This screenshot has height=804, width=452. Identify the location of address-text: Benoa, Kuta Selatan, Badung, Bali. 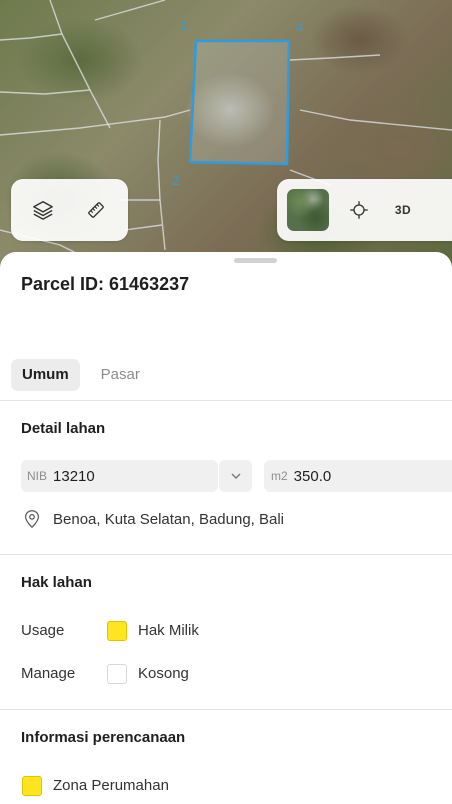
(169, 519).